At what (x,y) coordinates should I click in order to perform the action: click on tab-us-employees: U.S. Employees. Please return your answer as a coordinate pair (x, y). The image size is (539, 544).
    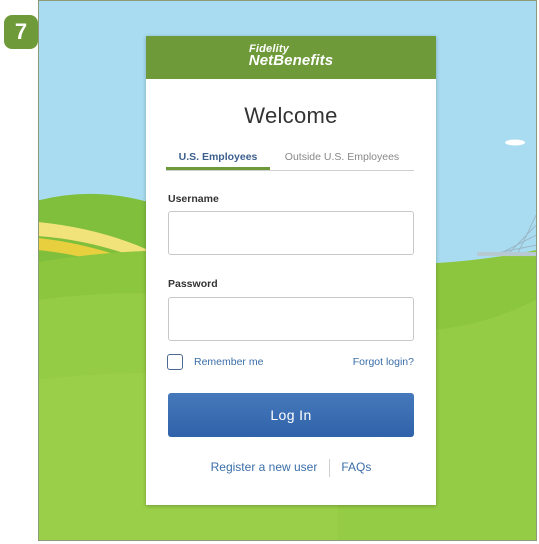
    Looking at the image, I should click on (218, 159).